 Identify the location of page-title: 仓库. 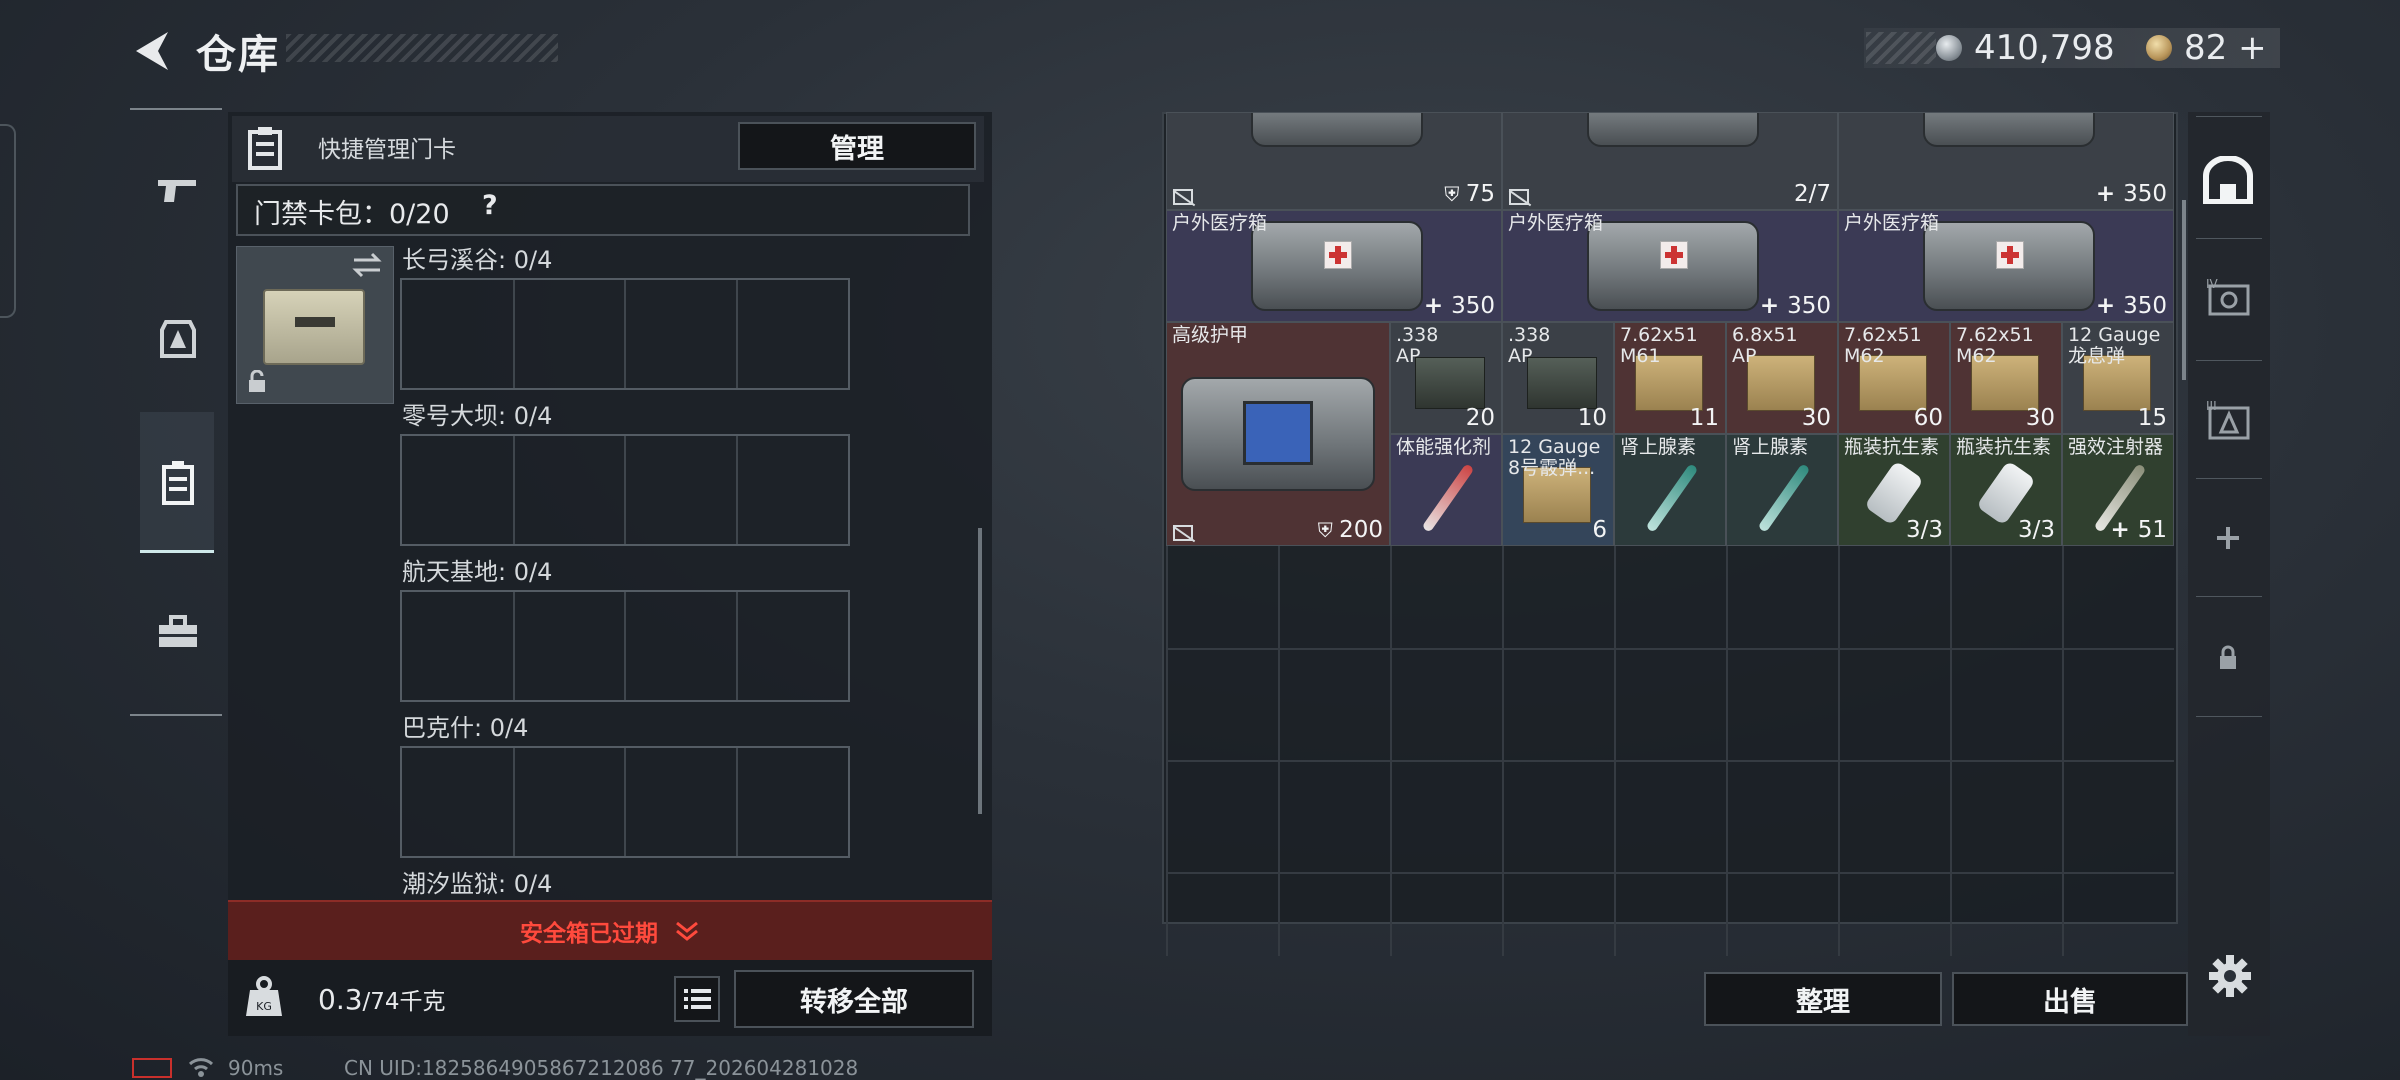
(238, 55).